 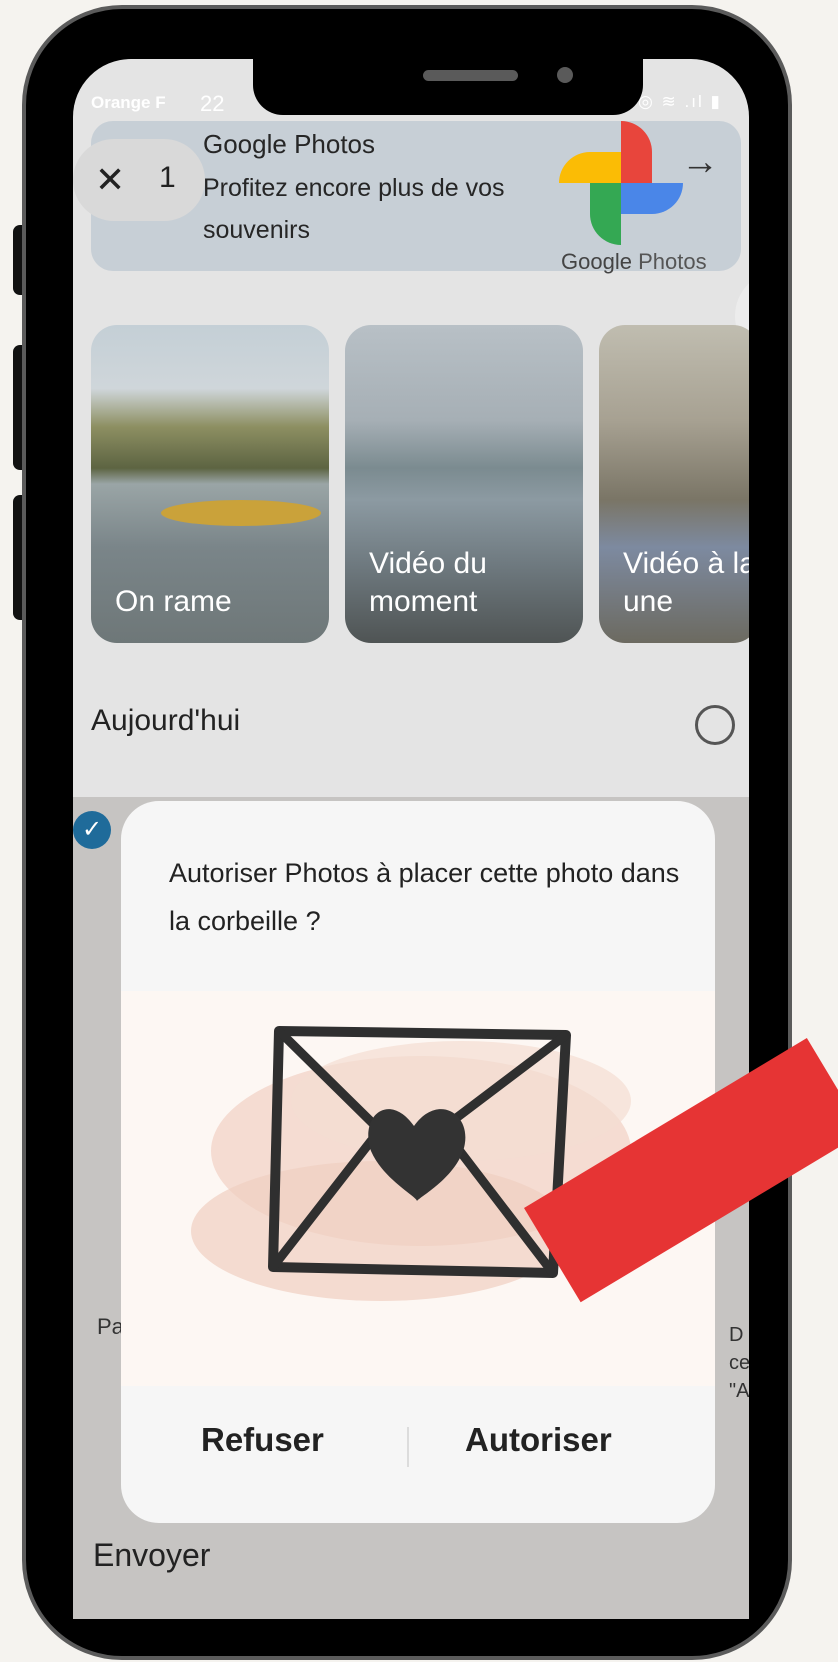 I want to click on google-photos-logo-icon, so click(x=621, y=183).